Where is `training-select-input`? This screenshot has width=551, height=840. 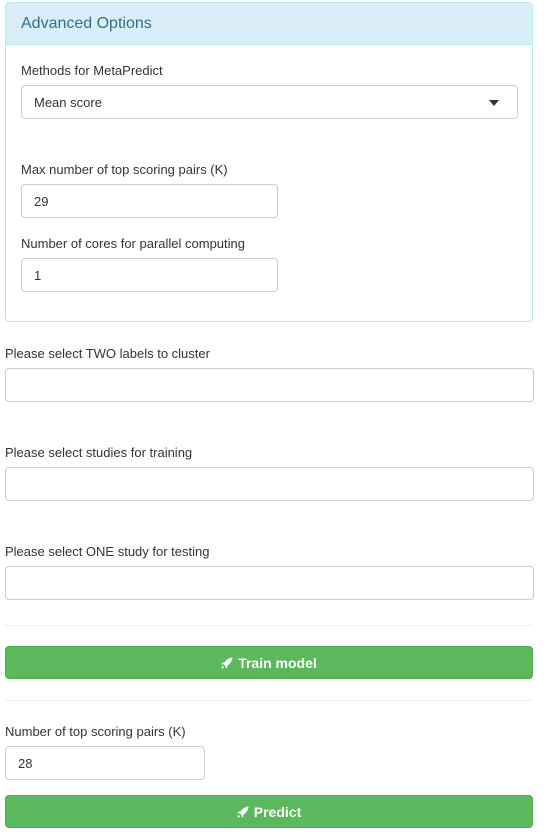
training-select-input is located at coordinates (269, 484).